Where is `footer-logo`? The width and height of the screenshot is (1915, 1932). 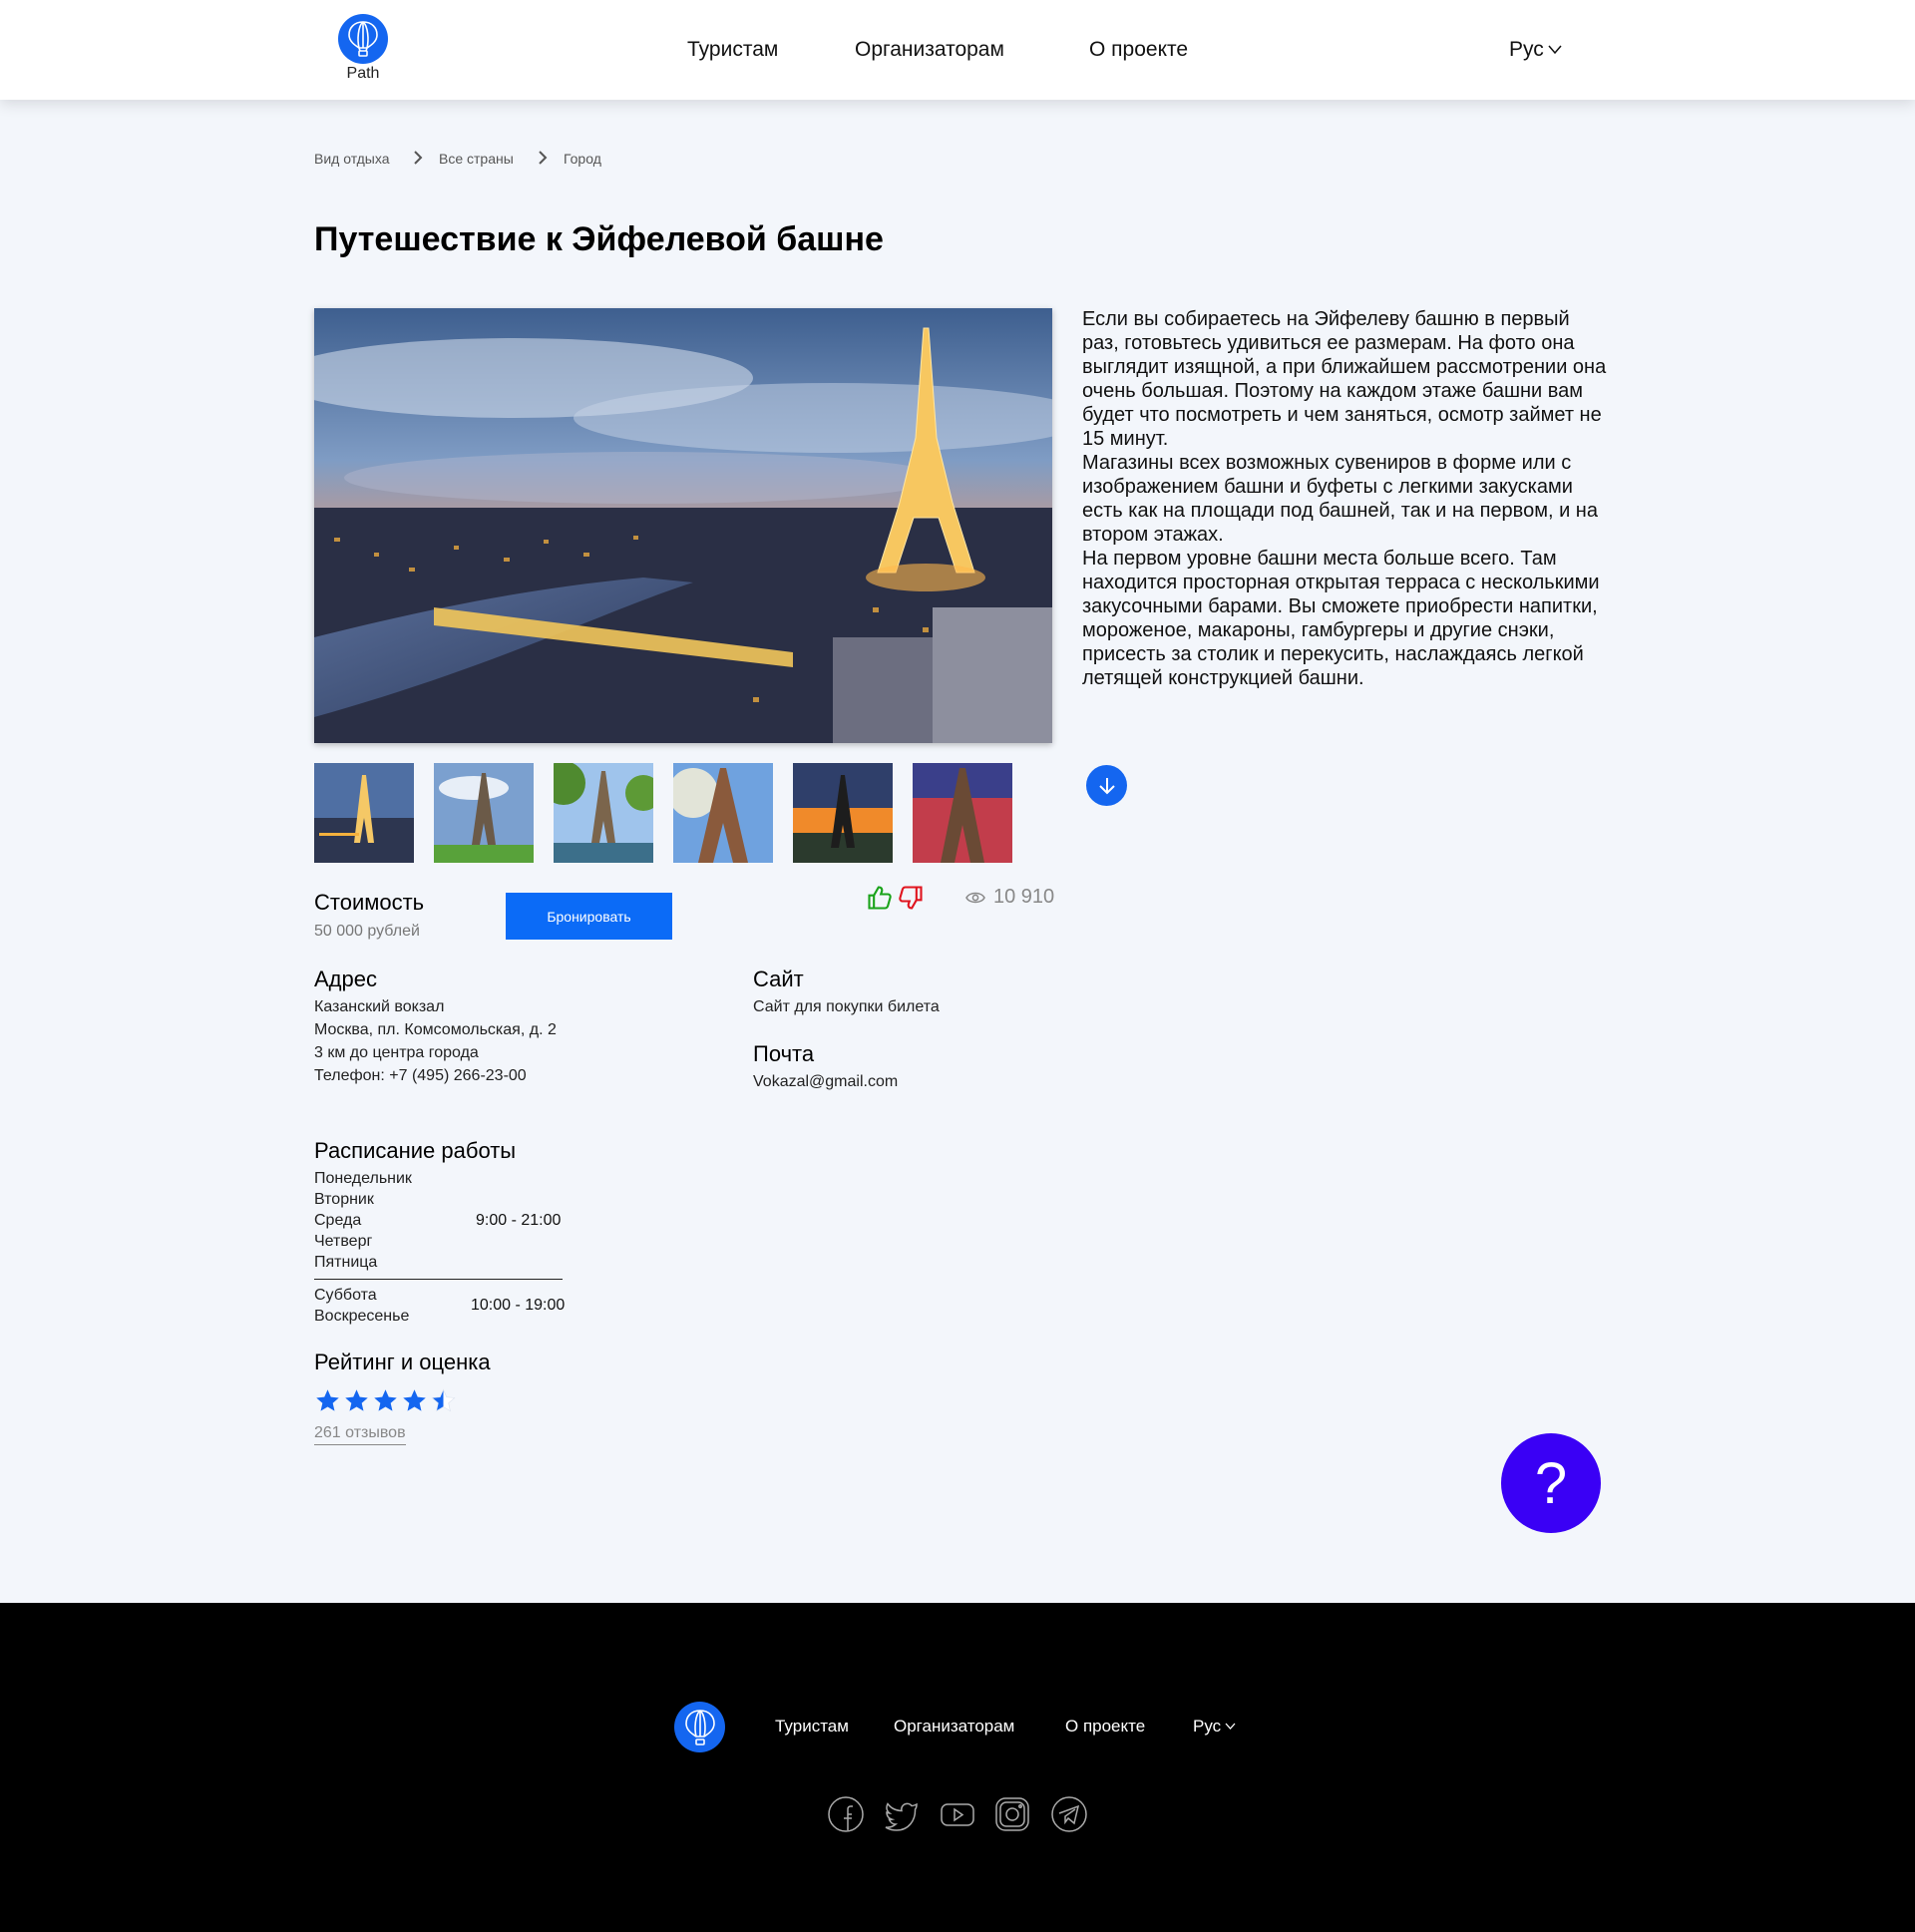 footer-logo is located at coordinates (699, 1727).